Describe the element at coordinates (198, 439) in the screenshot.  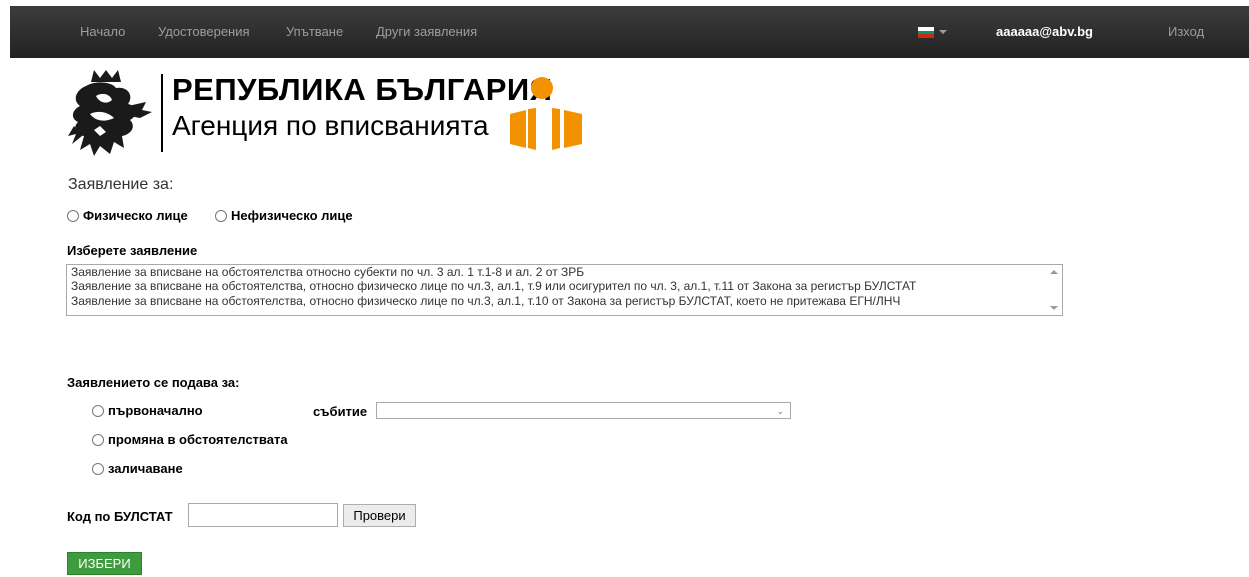
I see `radio-change-label: промяна в обстоятелствата` at that location.